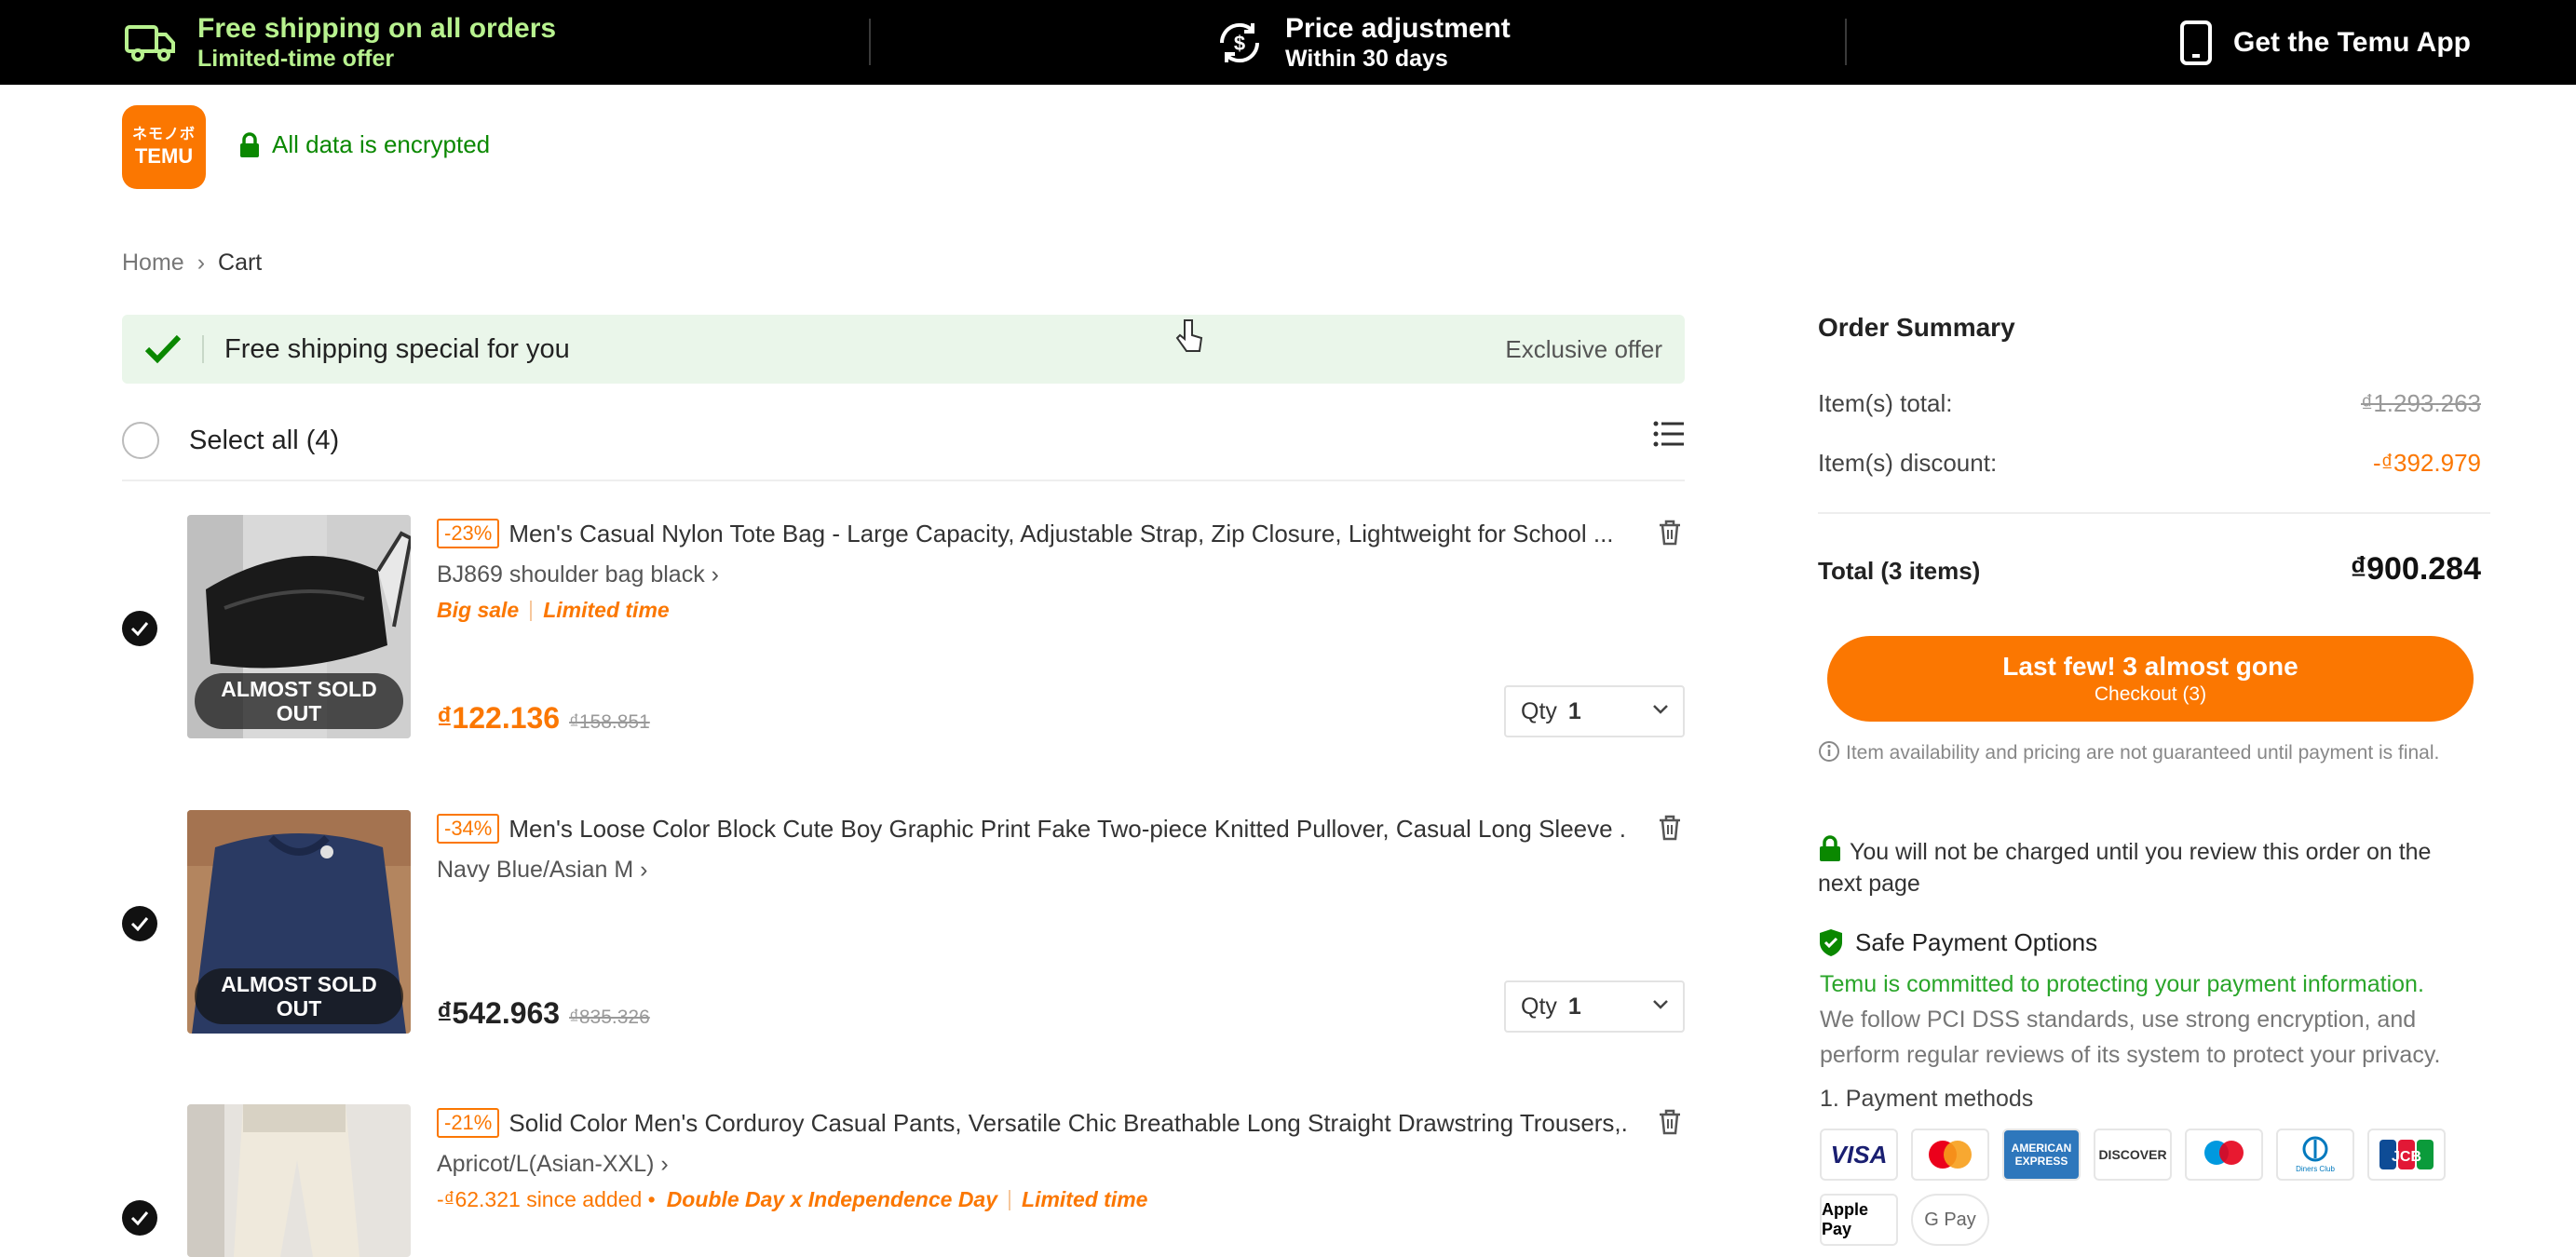 Image resolution: width=2576 pixels, height=1257 pixels. Describe the element at coordinates (203, 349) in the screenshot. I see `banner-divider` at that location.